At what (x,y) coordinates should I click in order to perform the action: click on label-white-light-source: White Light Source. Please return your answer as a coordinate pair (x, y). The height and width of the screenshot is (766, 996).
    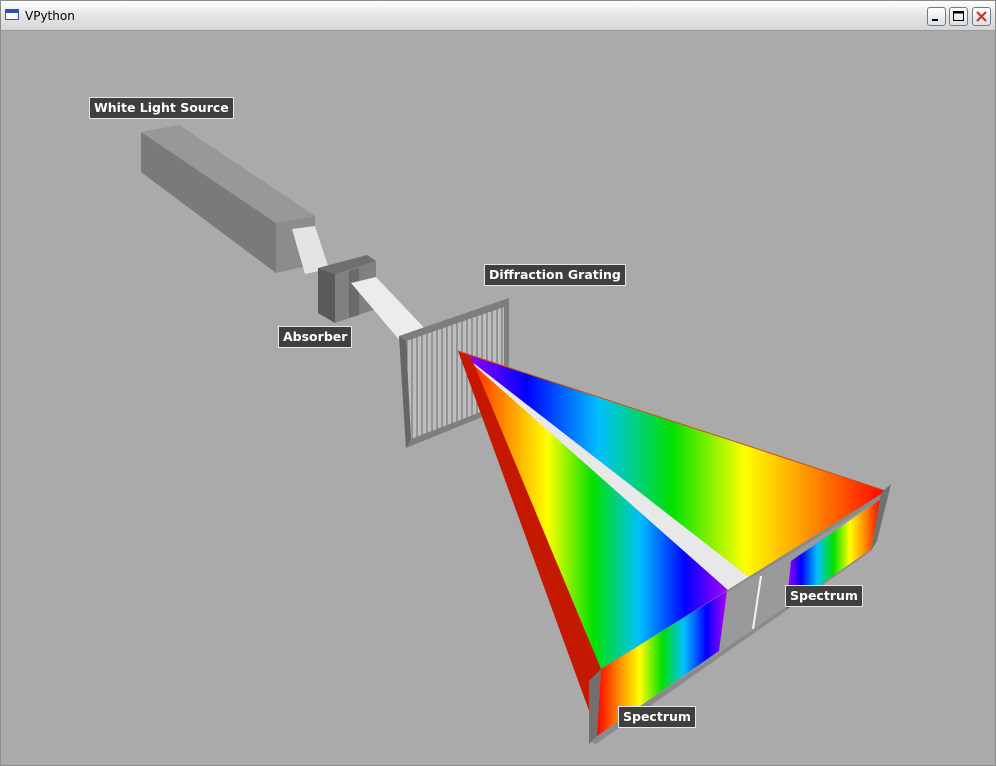
    Looking at the image, I should click on (161, 108).